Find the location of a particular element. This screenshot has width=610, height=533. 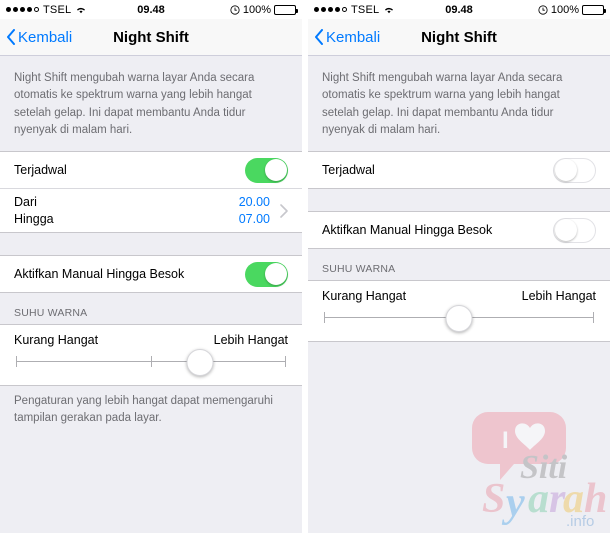

row-schedule-times: Dari 20.00 Hingga 07.00 is located at coordinates (151, 210).